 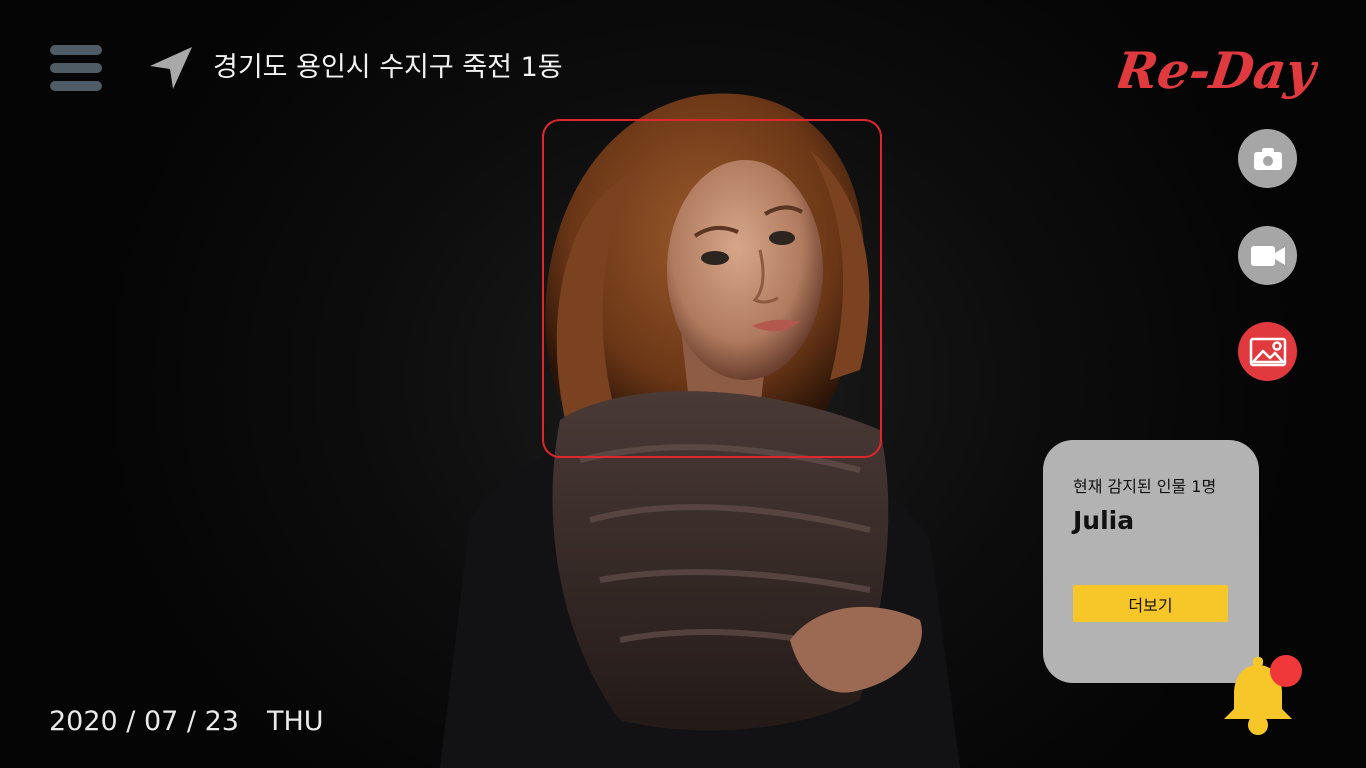 What do you see at coordinates (1104, 520) in the screenshot?
I see `detected-person-name: Julia` at bounding box center [1104, 520].